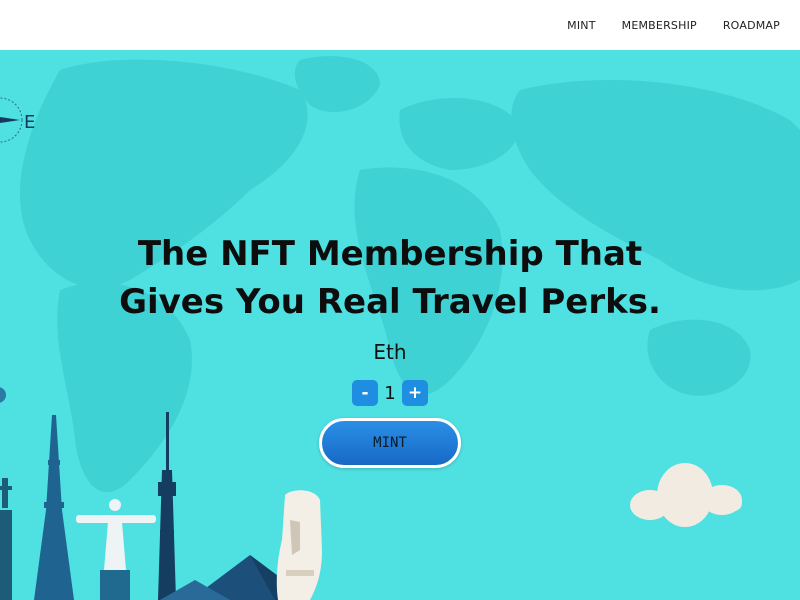  I want to click on continent-greenland, so click(337, 84).